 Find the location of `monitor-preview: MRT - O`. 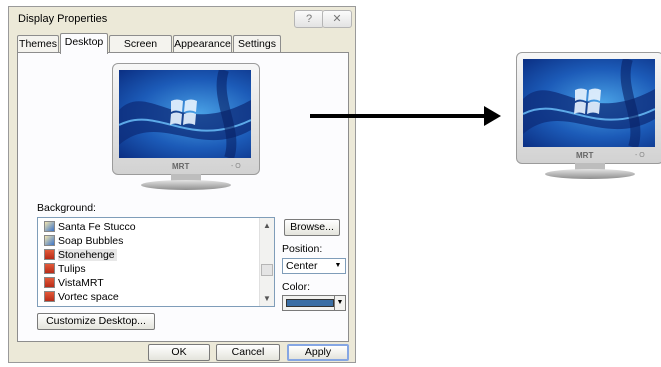

monitor-preview: MRT - O is located at coordinates (186, 126).